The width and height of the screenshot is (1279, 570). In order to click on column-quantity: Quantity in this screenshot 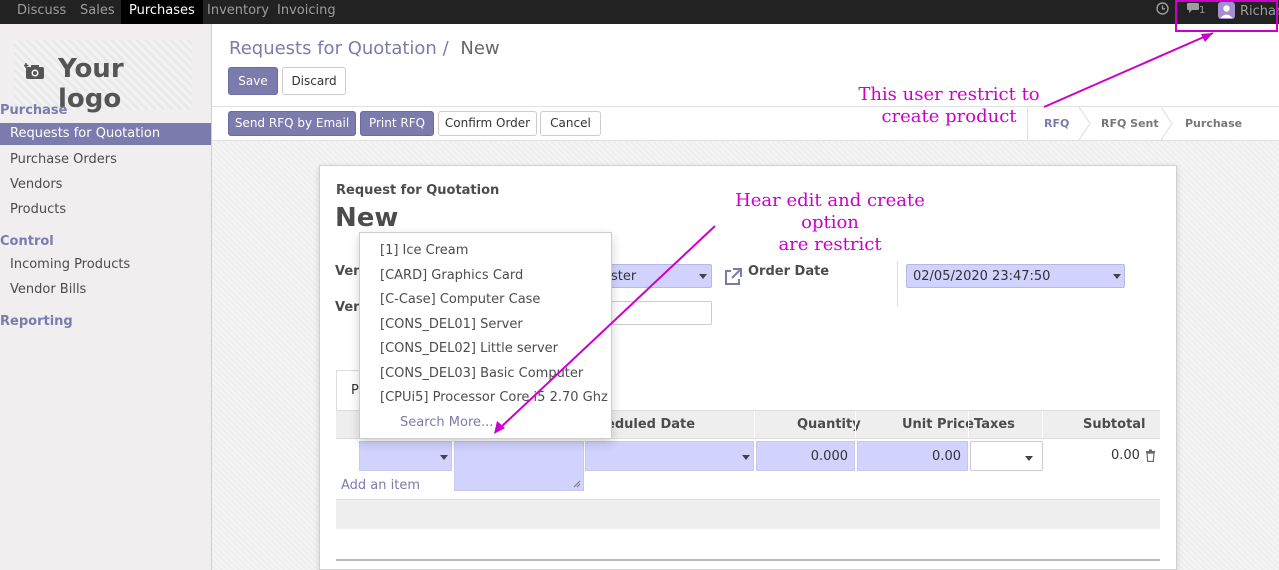, I will do `click(829, 424)`.